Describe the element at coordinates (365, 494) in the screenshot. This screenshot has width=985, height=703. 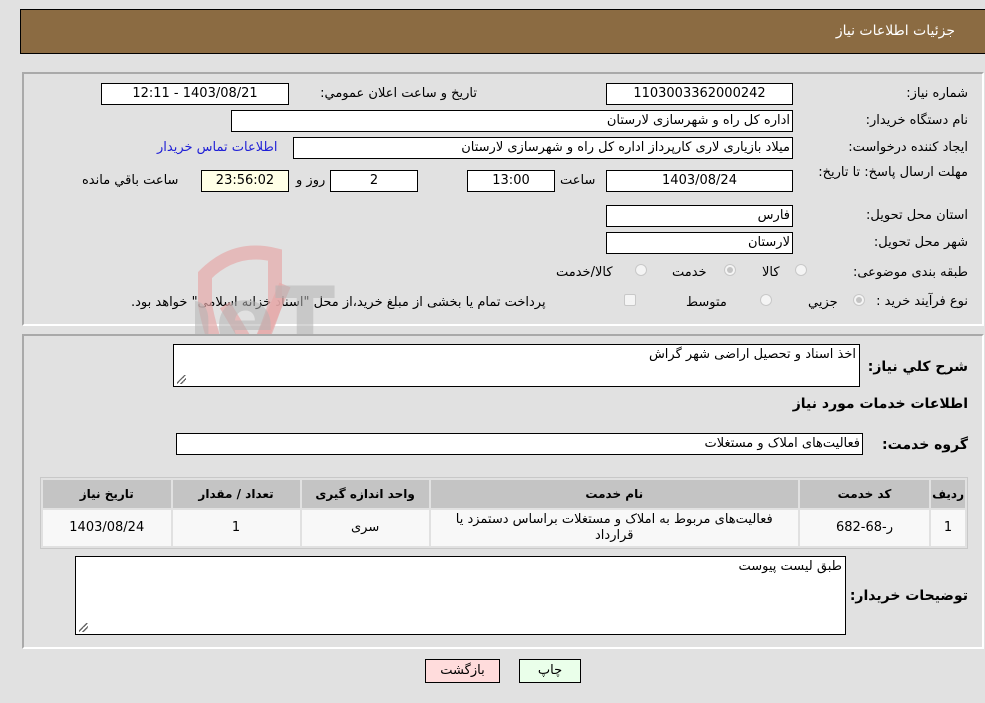
I see `col-unit: واحد اندازه گیری` at that location.